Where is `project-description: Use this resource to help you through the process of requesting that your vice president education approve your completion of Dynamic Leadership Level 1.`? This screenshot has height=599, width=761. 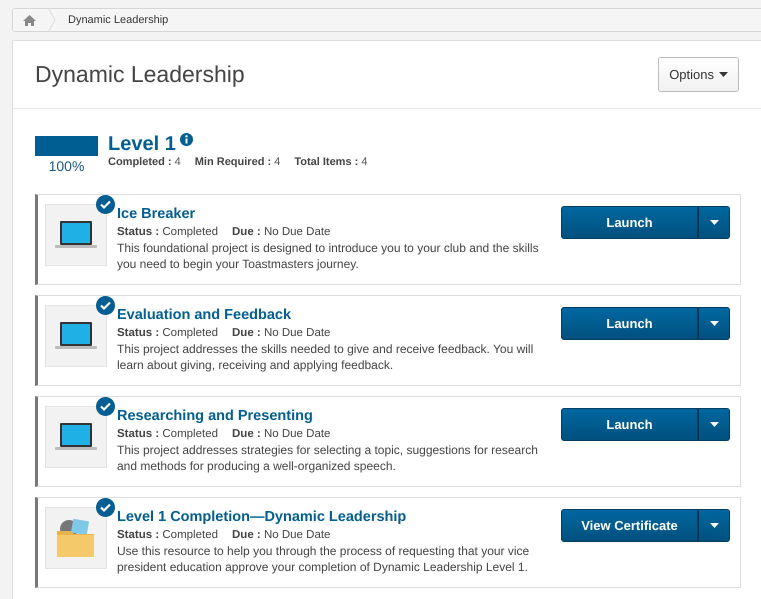
project-description: Use this resource to help you through the process of requesting that your vice president education approve your completion of Dynamic Leadership Level 1. is located at coordinates (323, 559).